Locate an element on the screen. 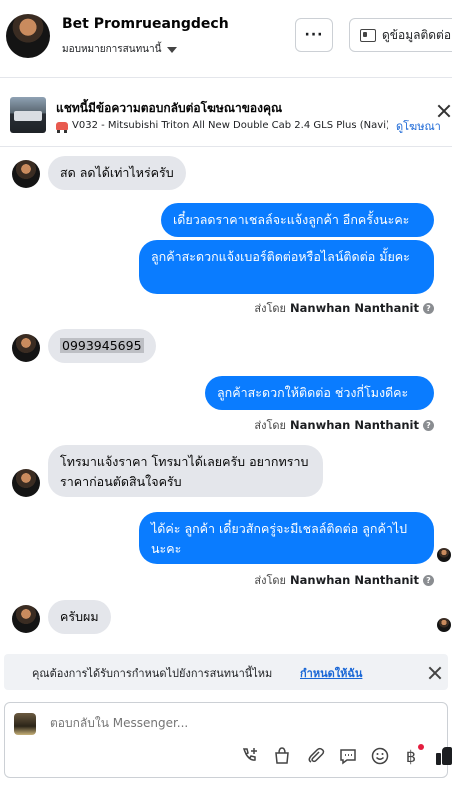 This screenshot has width=452, height=786. caret-down-icon is located at coordinates (172, 49).